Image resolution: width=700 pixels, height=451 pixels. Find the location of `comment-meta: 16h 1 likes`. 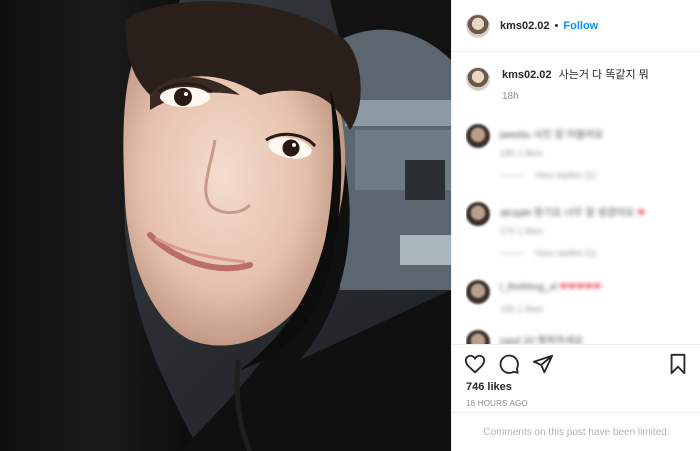

comment-meta: 16h 1 likes is located at coordinates (522, 309).